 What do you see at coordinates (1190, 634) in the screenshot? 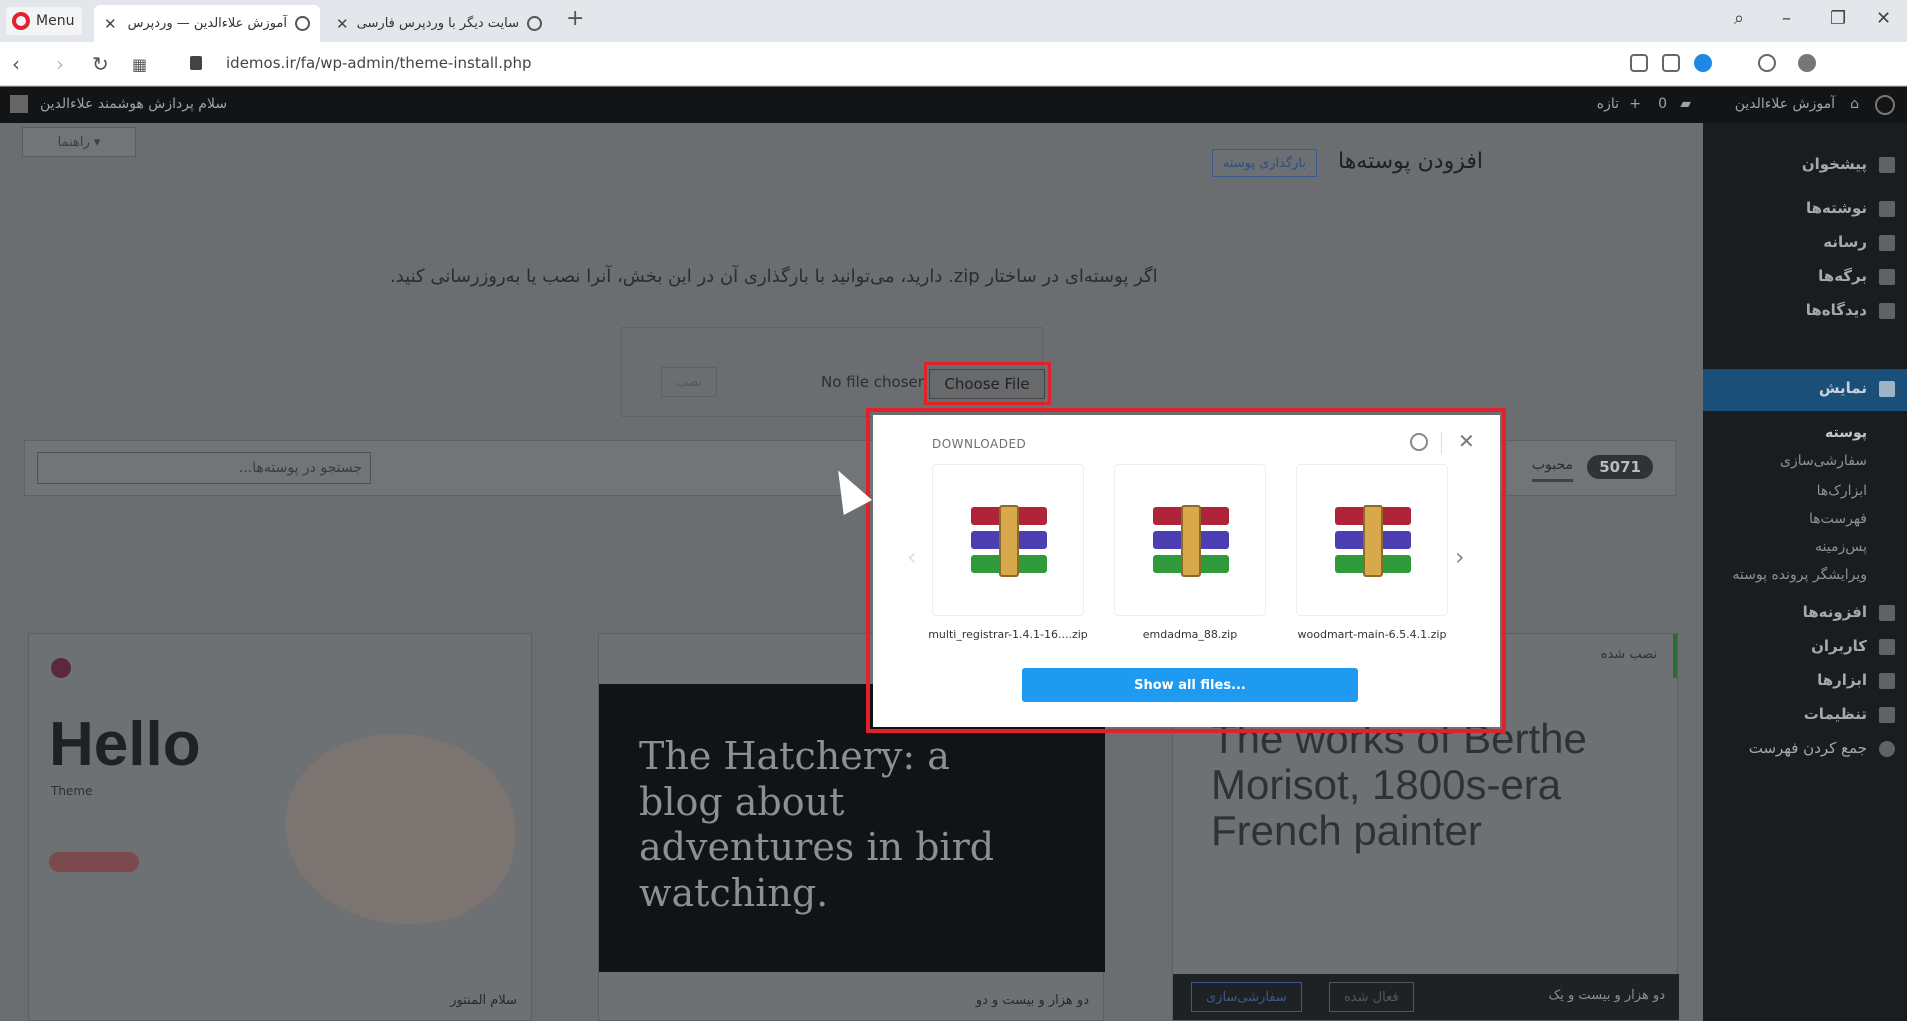
I see `download-filename: emdadma_88.zip` at bounding box center [1190, 634].